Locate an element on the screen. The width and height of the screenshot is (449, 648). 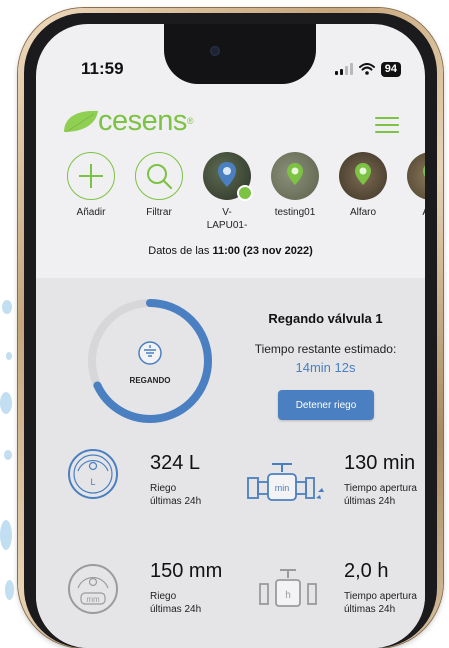
valve-title: Regando válvula 1 is located at coordinates (325, 318).